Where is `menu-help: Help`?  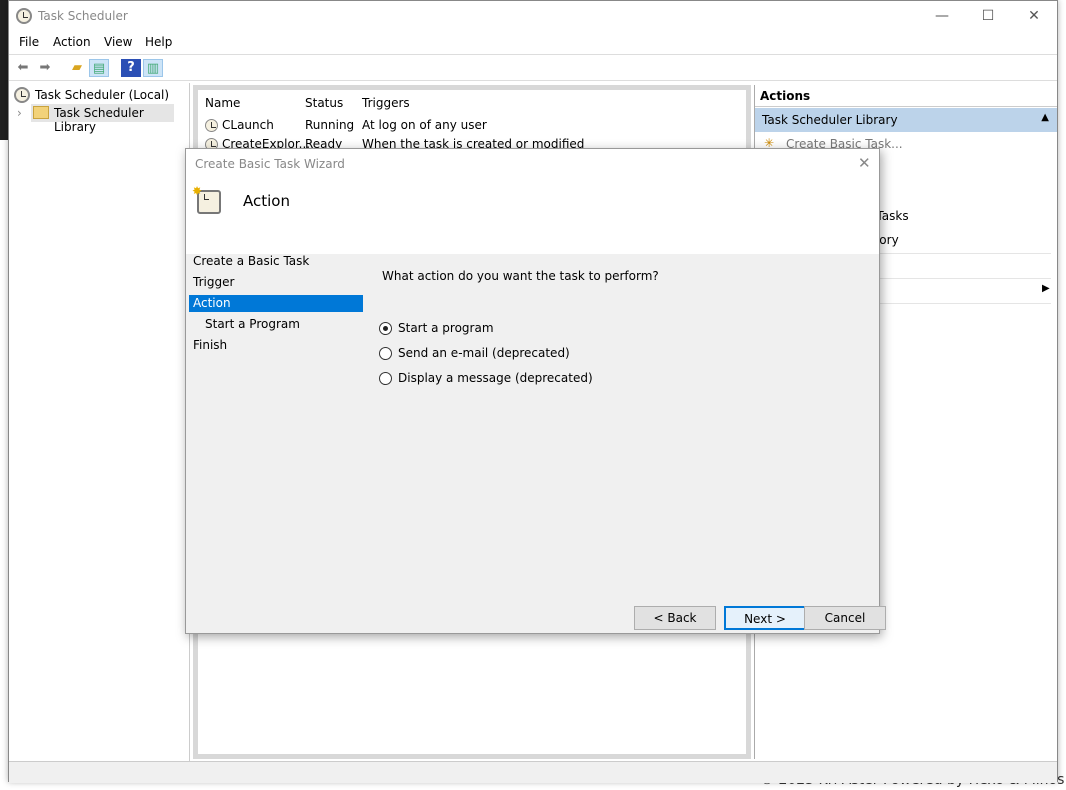 menu-help: Help is located at coordinates (158, 42).